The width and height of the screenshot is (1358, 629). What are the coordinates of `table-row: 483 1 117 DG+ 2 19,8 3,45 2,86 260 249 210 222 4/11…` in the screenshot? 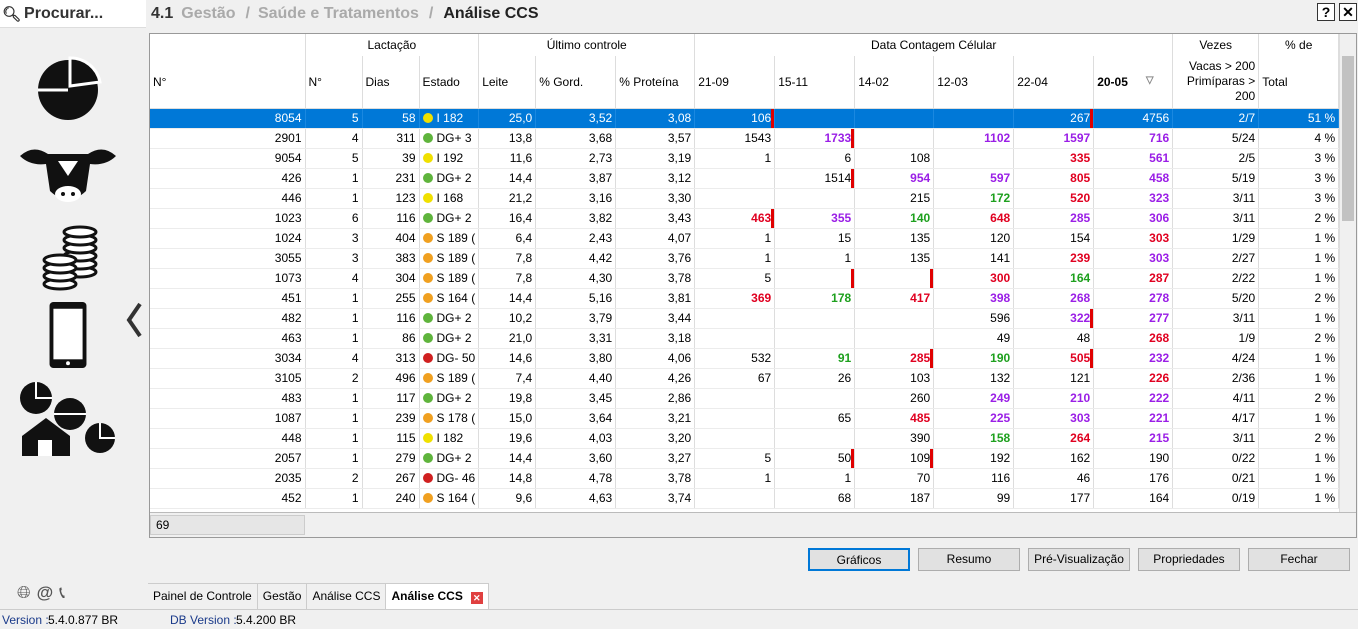 It's located at (745, 398).